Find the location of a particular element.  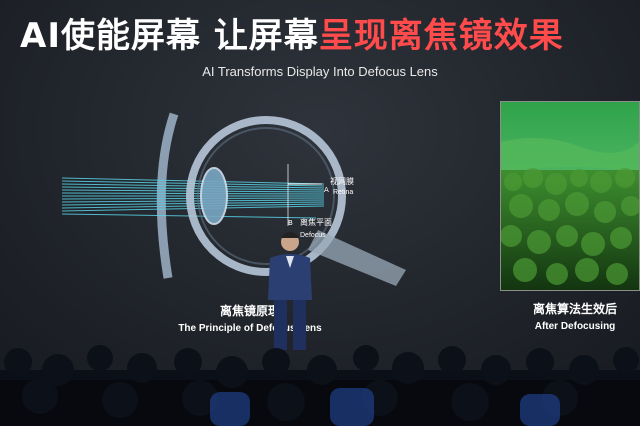

slide-subtitle: AI Transforms Display Into Defocus Lens is located at coordinates (320, 71).